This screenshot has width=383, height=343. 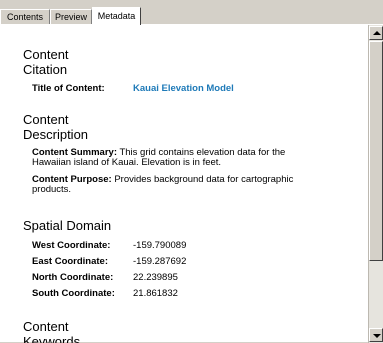 What do you see at coordinates (46, 326) in the screenshot?
I see `keywords-heading-line1: Content` at bounding box center [46, 326].